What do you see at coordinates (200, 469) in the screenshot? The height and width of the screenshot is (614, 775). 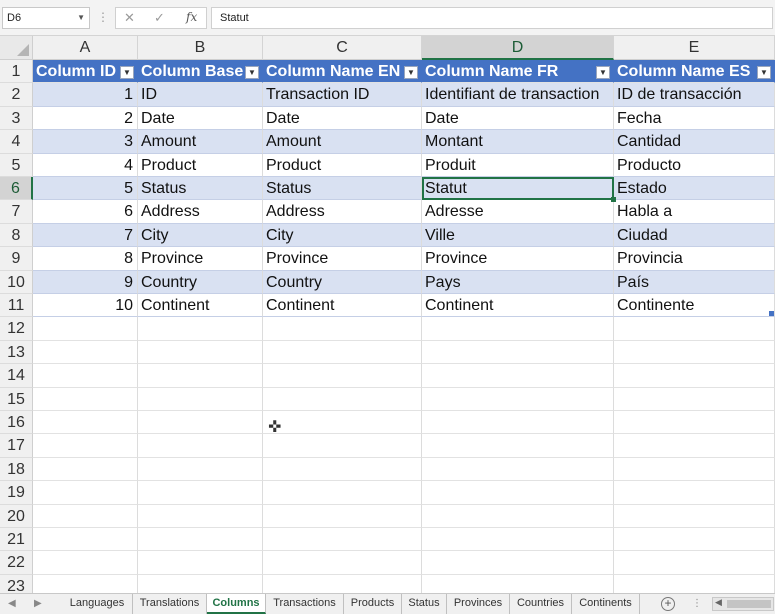 I see `cell-b18` at bounding box center [200, 469].